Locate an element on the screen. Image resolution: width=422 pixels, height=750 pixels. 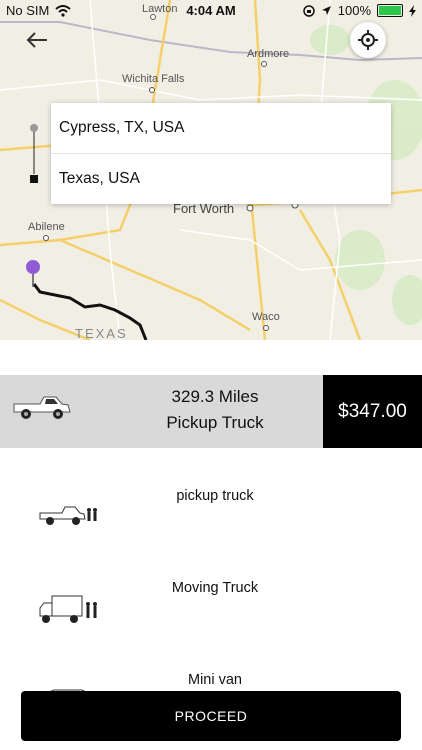
back-arrow-icon is located at coordinates (36, 40).